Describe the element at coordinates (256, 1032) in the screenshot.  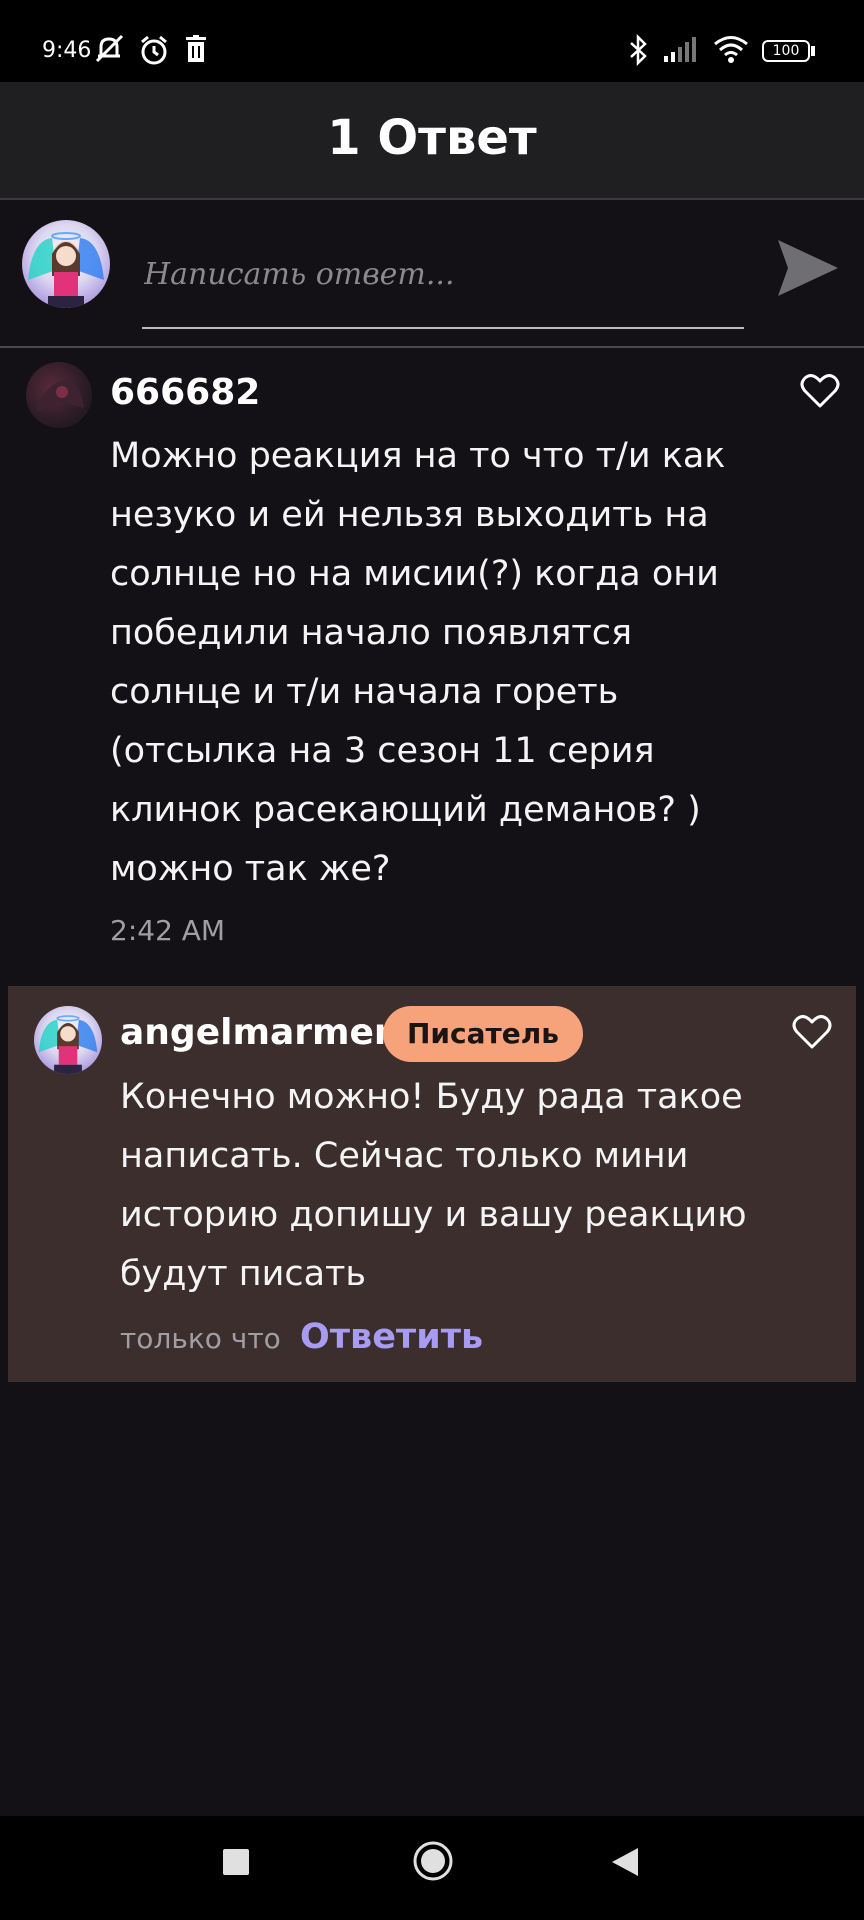
I see `reply-author: angelmarmer` at that location.